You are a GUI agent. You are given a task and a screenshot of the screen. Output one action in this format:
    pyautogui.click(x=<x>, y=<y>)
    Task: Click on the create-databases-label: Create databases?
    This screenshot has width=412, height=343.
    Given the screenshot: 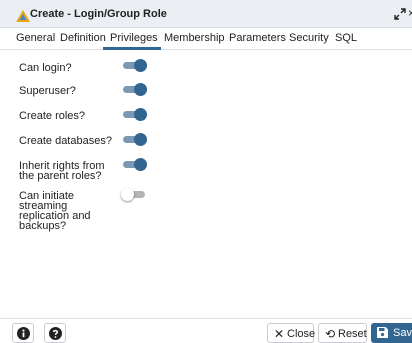 What is the action you would take?
    pyautogui.click(x=65, y=141)
    